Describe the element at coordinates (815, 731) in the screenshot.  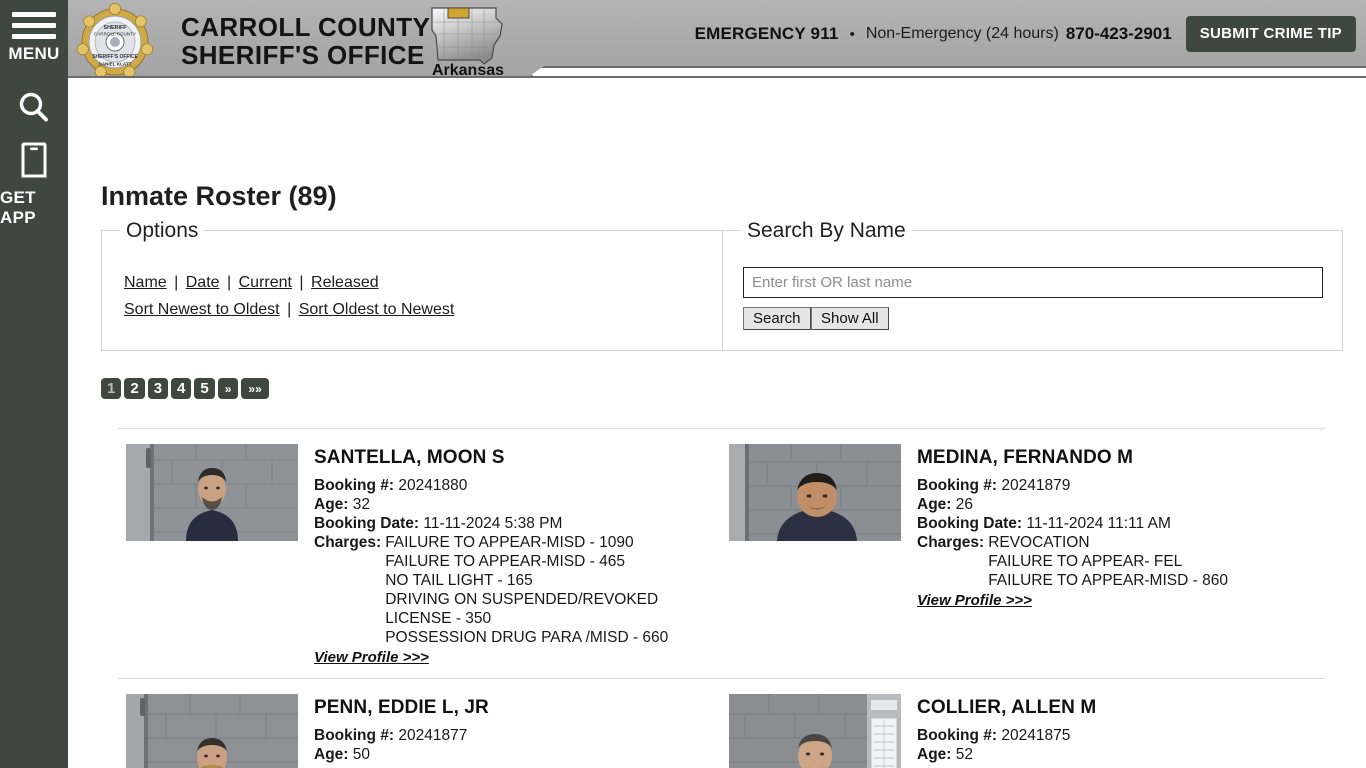
I see `mugshot-collier` at that location.